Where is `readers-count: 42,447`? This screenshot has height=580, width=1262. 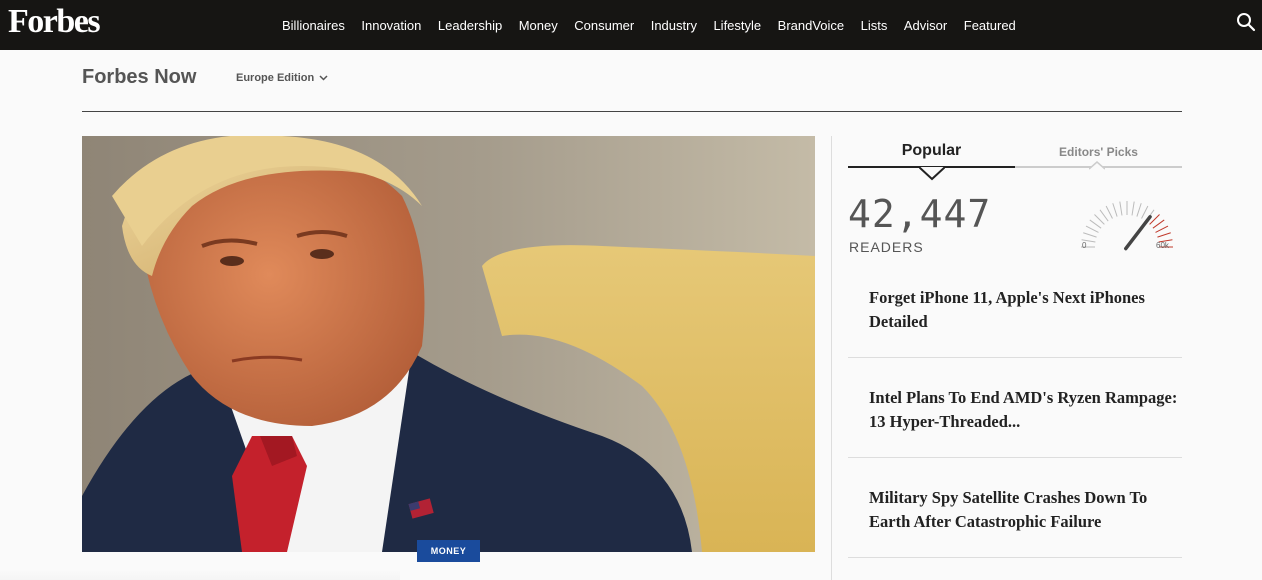
readers-count: 42,447 is located at coordinates (920, 214).